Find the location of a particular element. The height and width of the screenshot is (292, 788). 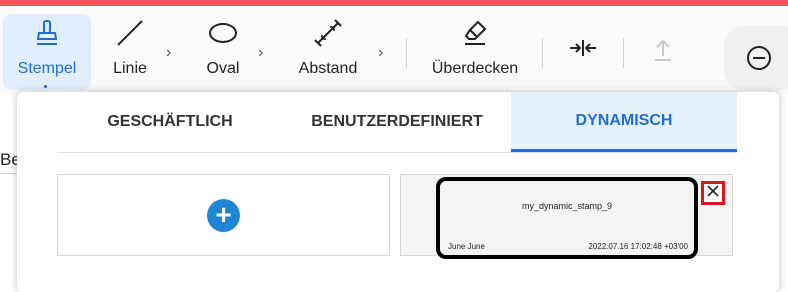

zoom-out-icon is located at coordinates (759, 60).